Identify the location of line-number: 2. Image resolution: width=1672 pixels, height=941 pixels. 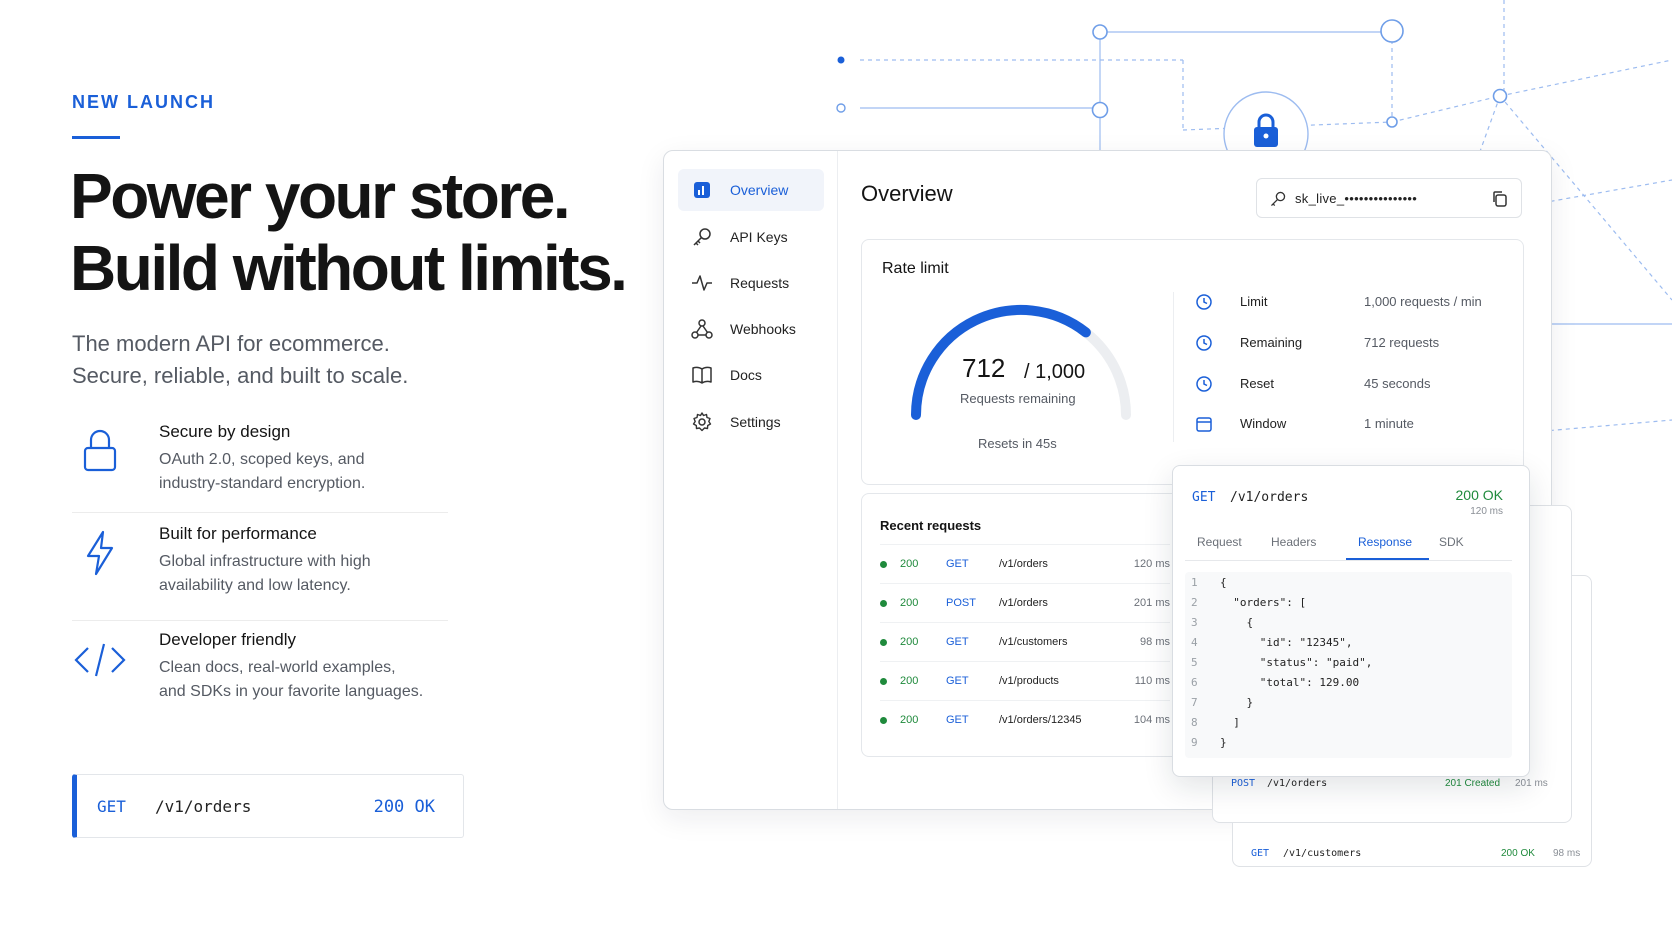
(1194, 602).